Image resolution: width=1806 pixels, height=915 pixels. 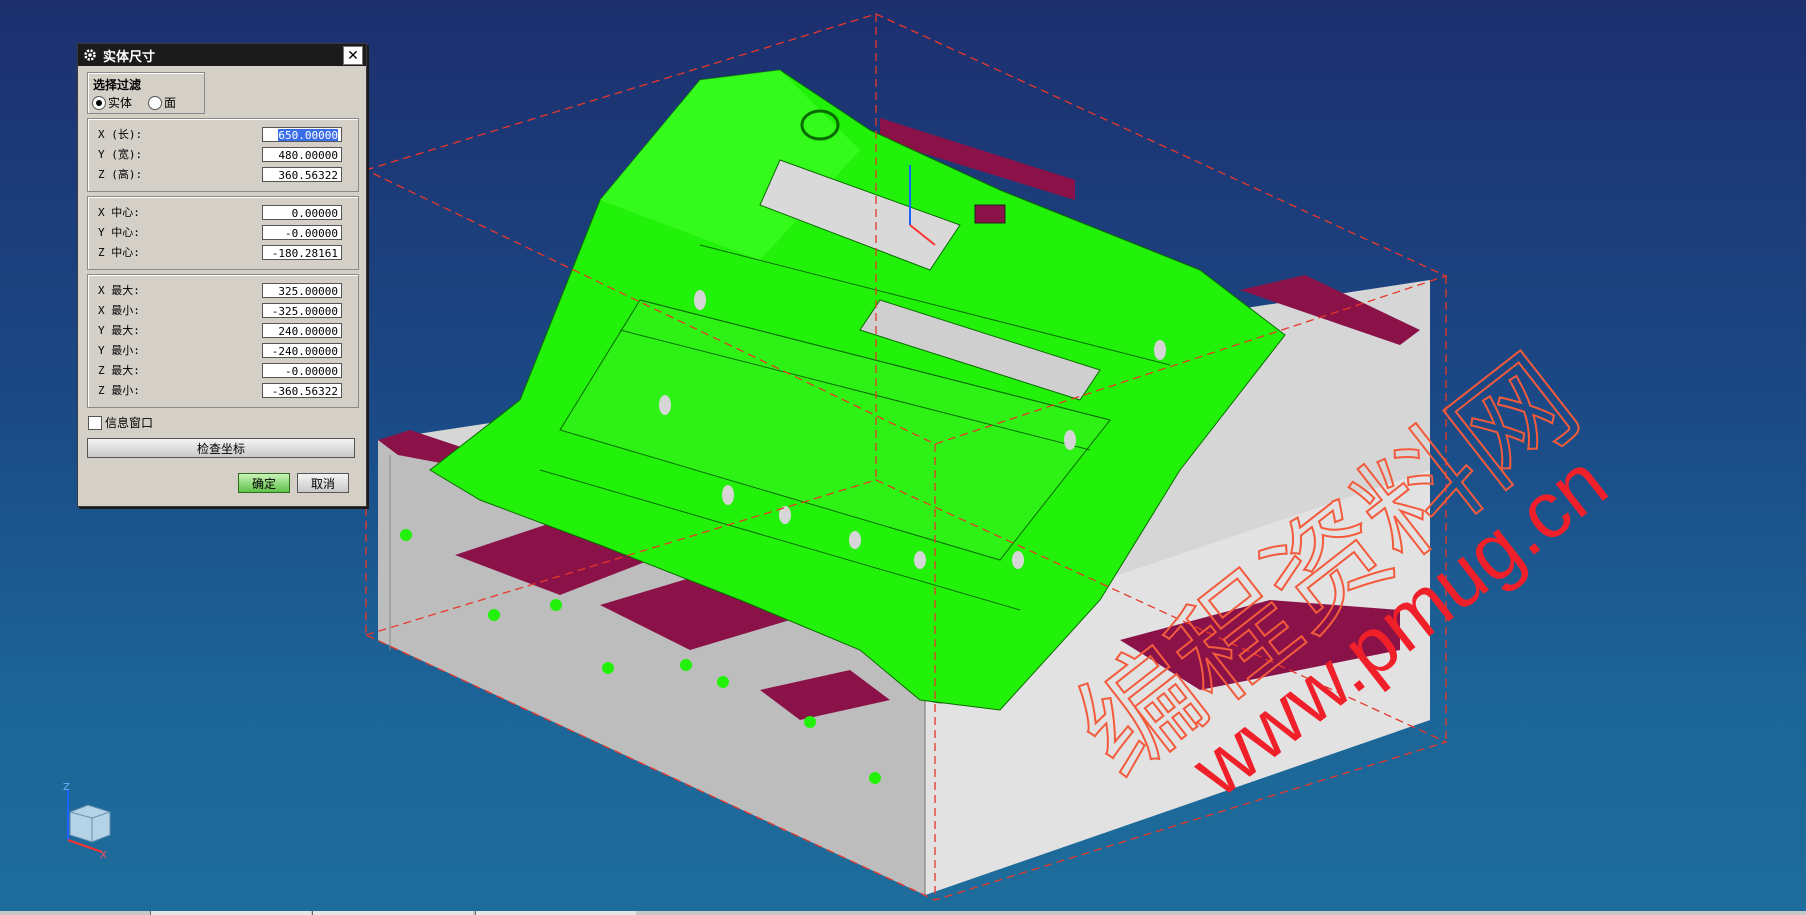 I want to click on x-min-field: -325.00000, so click(x=302, y=310).